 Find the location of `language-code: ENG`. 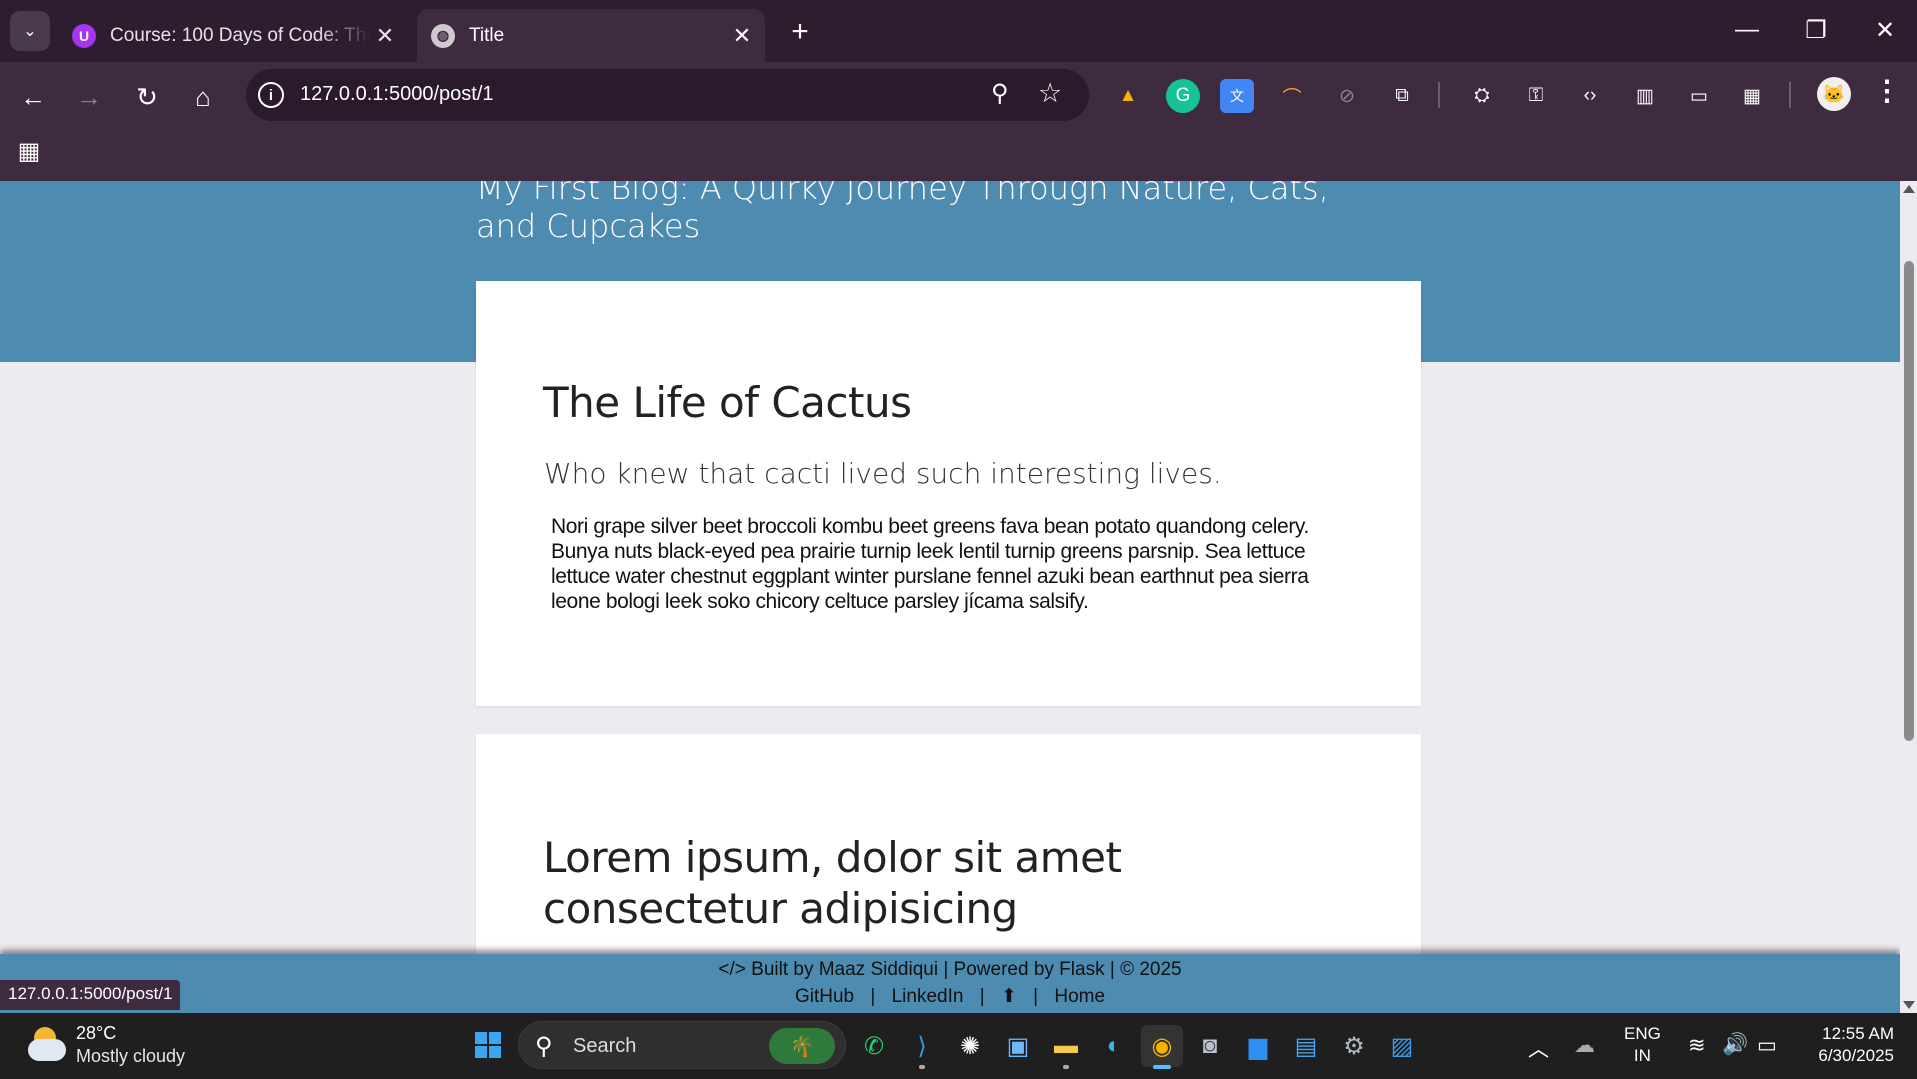

language-code: ENG is located at coordinates (1642, 1033).